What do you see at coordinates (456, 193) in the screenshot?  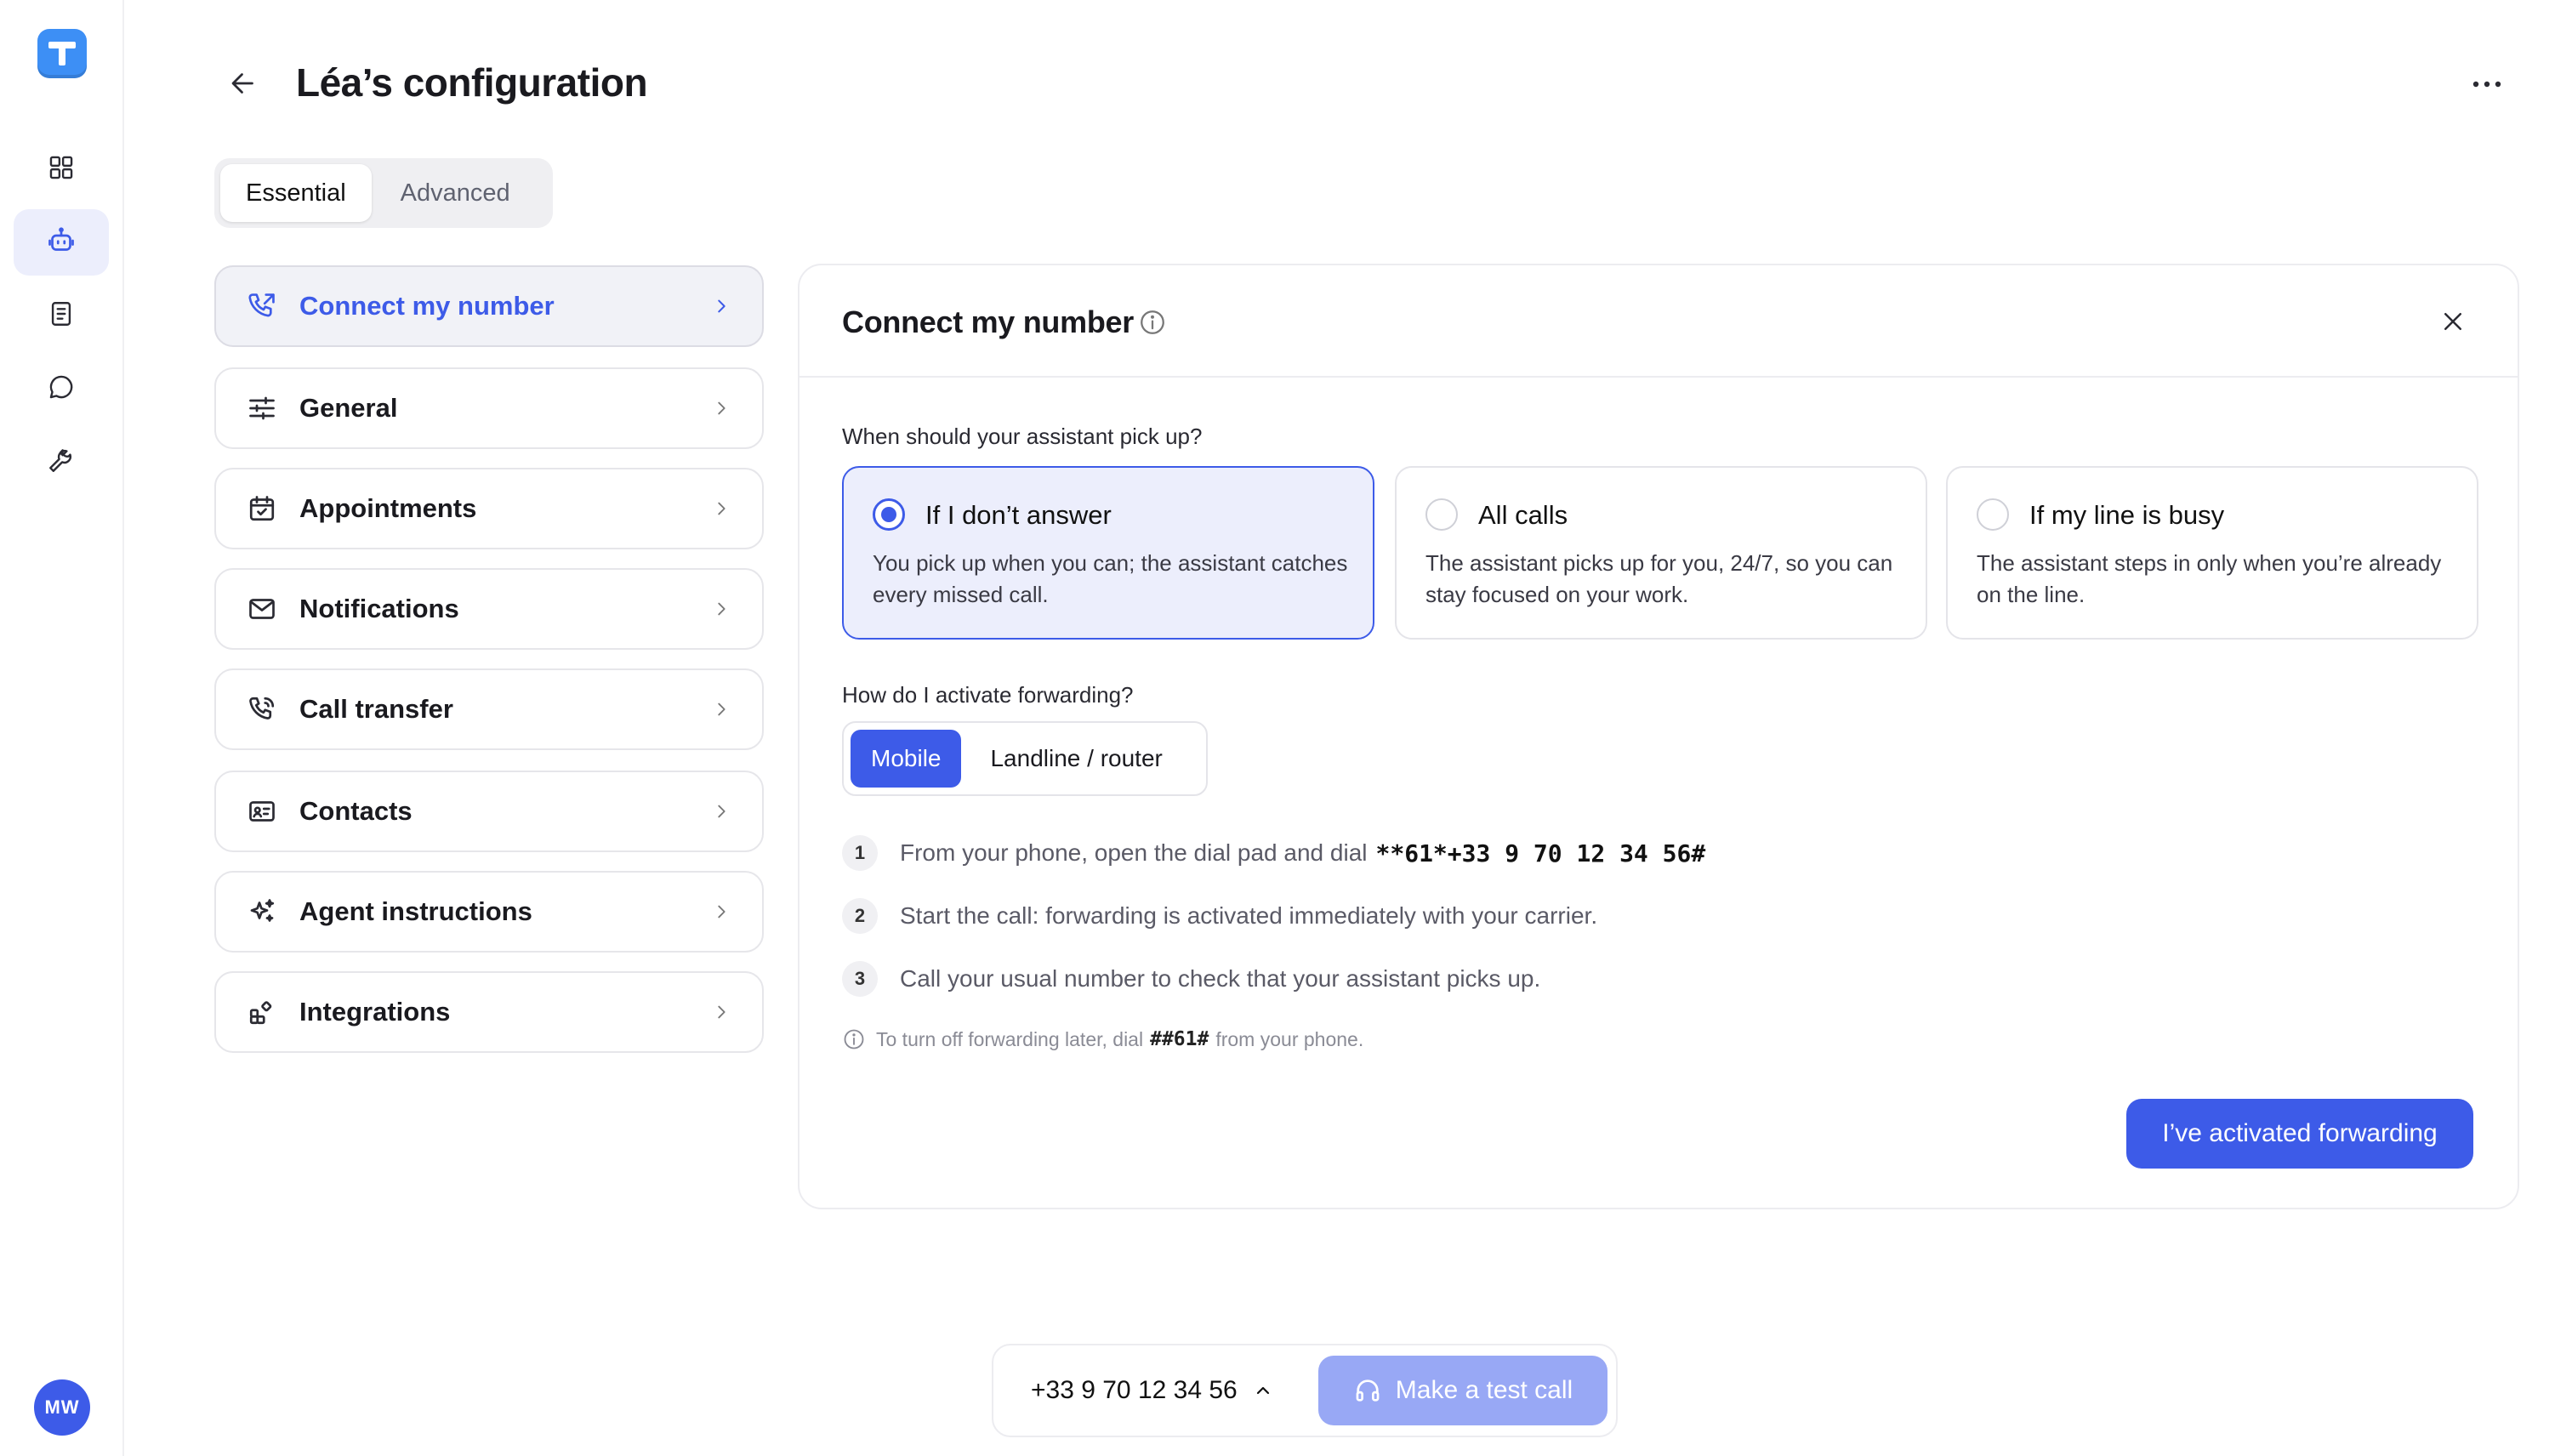 I see `tab-advanced: Advanced` at bounding box center [456, 193].